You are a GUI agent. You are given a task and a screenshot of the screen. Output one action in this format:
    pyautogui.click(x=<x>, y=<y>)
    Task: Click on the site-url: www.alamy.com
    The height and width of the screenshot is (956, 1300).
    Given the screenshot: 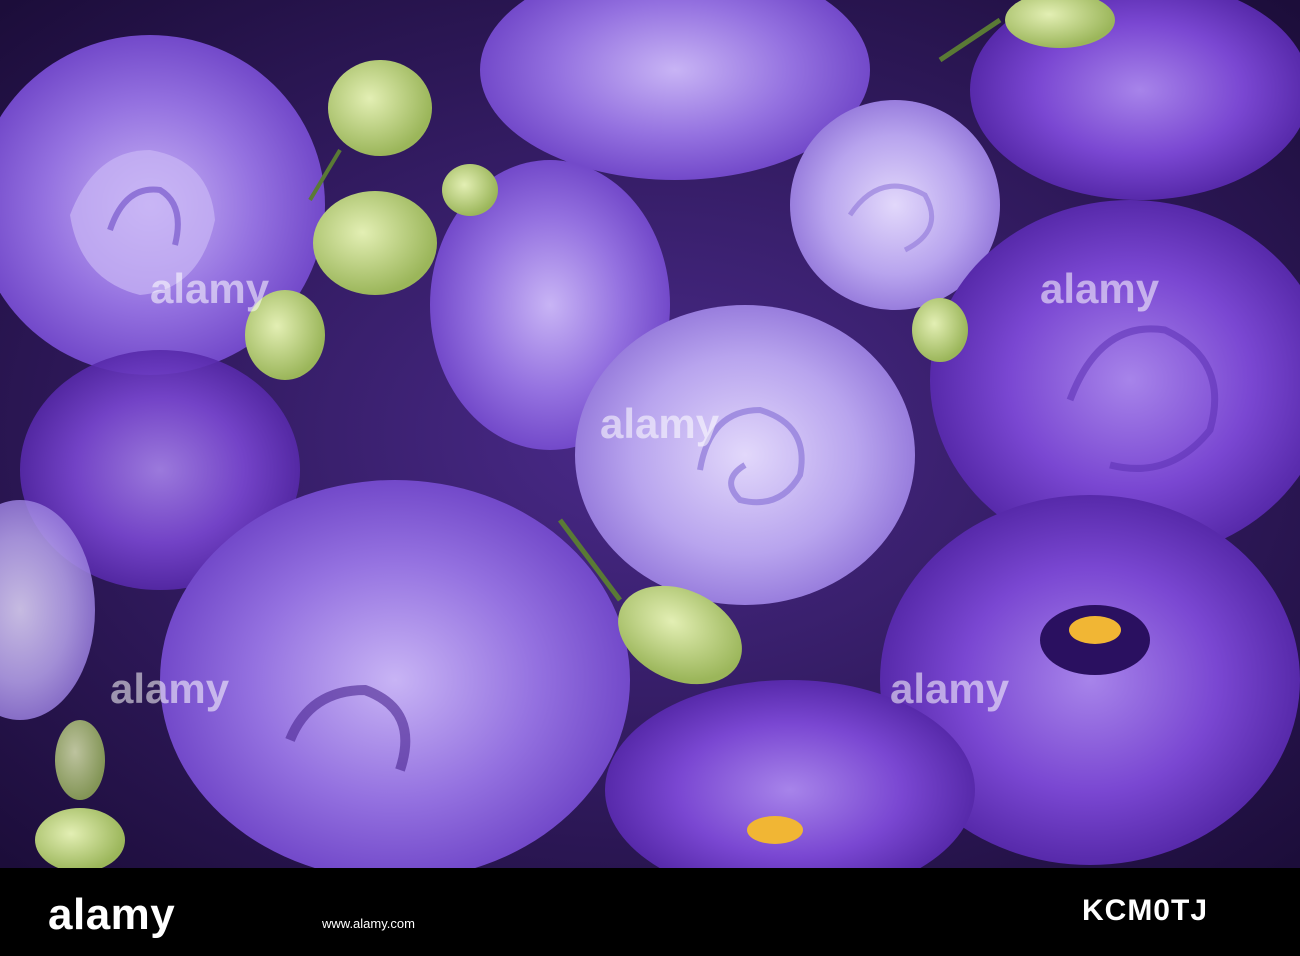 What is the action you would take?
    pyautogui.click(x=368, y=923)
    